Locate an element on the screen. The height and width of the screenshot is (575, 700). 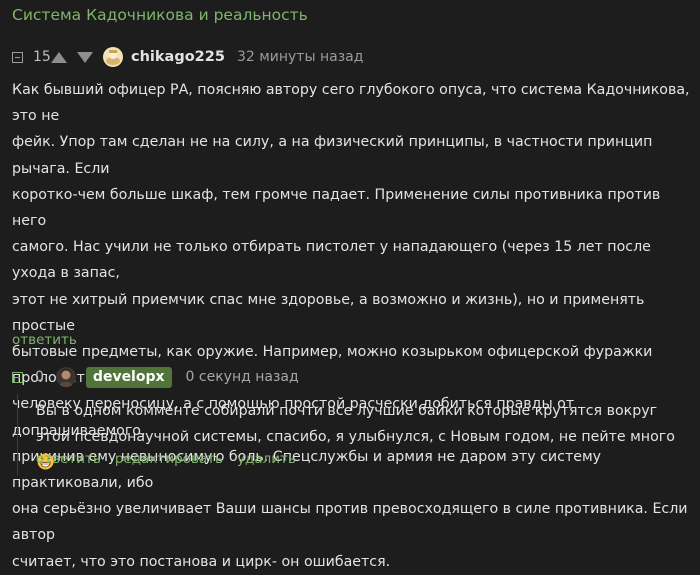
upvote-arrow-icon is located at coordinates (59, 57).